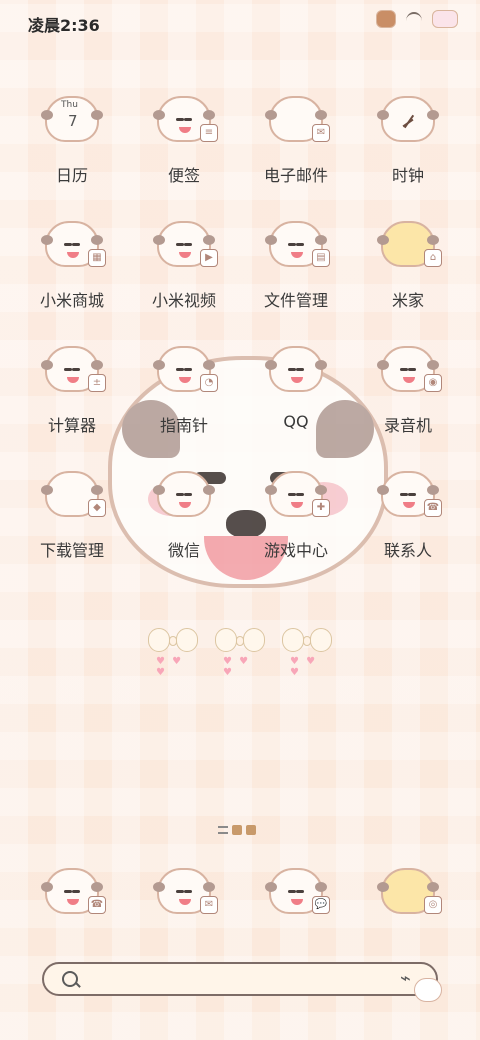 This screenshot has height=1040, width=480. I want to click on recorder-badge-icon: ◉, so click(433, 383).